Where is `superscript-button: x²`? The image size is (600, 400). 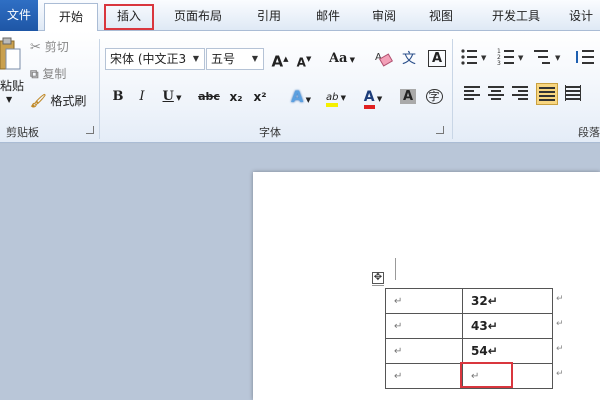 superscript-button: x² is located at coordinates (260, 97).